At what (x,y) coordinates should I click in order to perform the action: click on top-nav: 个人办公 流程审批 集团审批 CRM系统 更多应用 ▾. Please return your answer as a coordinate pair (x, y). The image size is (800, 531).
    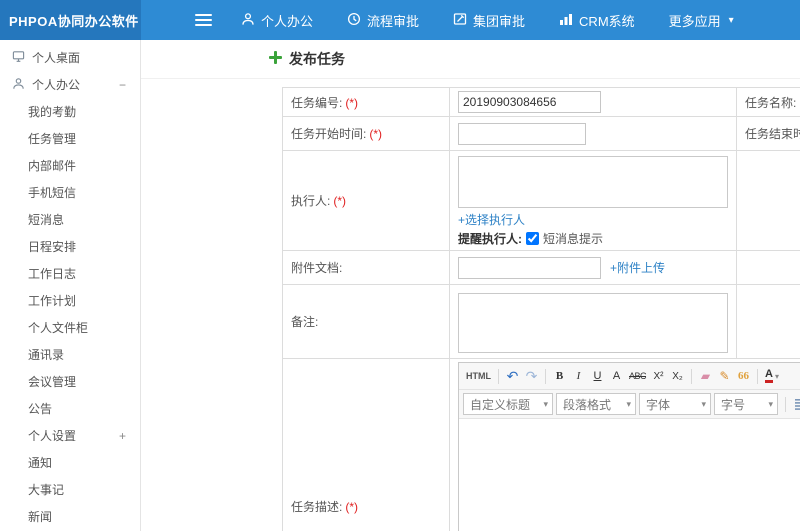
    Looking at the image, I should click on (487, 20).